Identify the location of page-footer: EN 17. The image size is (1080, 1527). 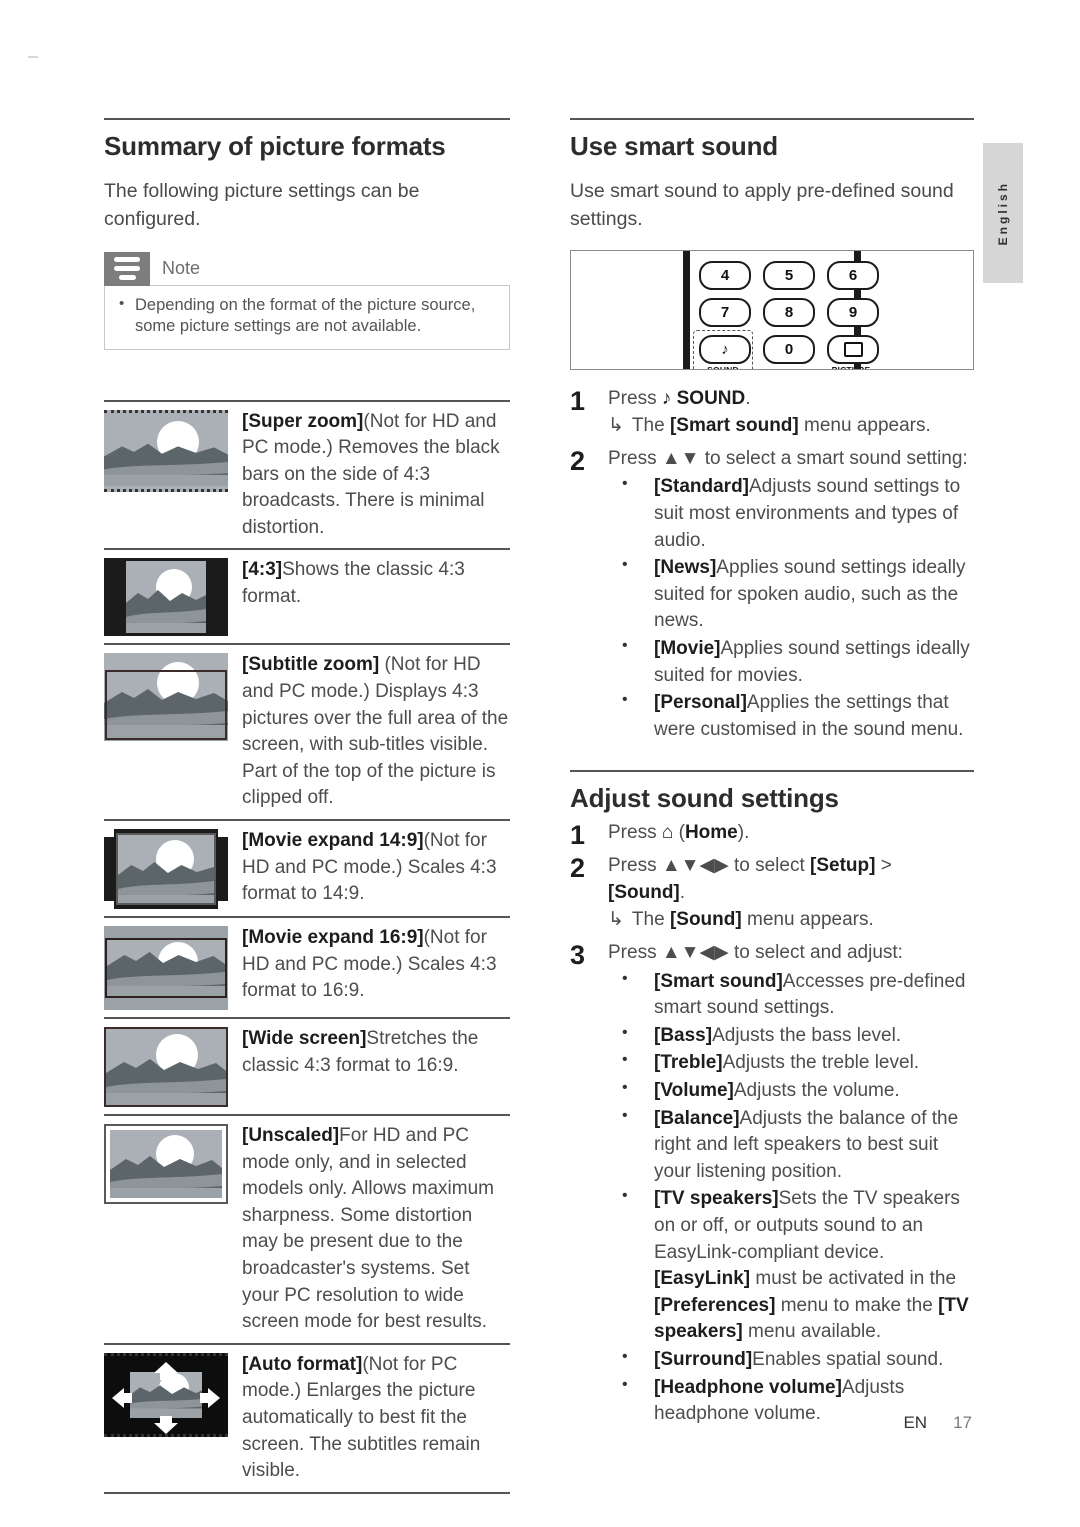
(540, 1423).